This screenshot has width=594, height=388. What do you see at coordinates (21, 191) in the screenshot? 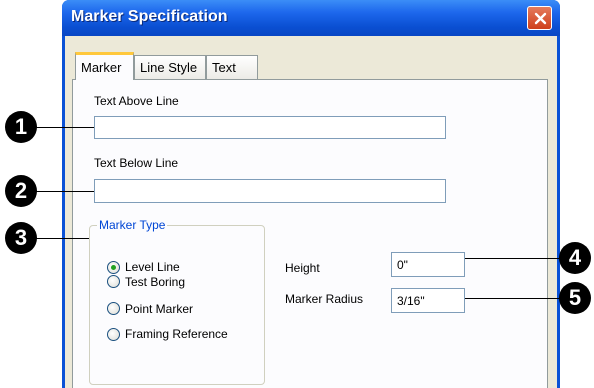
I see `callout-2: 2` at bounding box center [21, 191].